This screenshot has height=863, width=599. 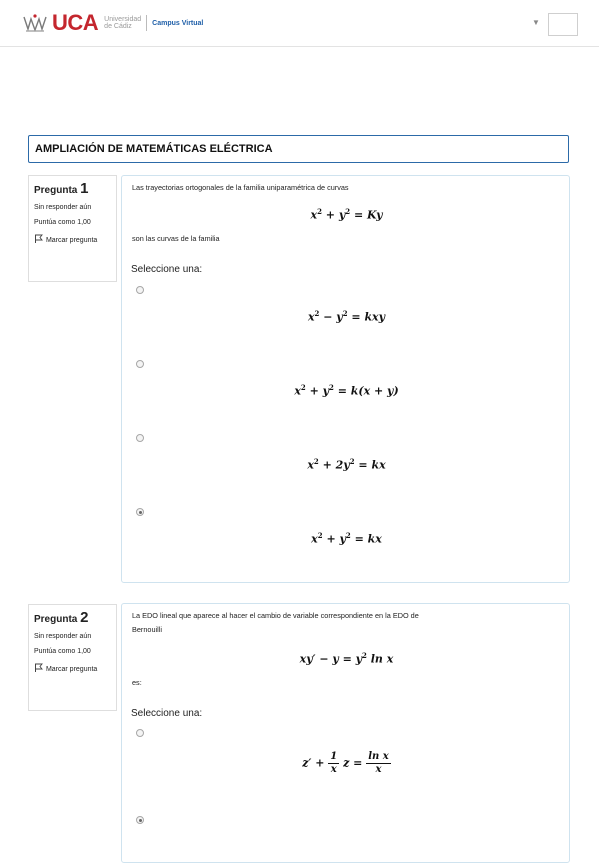 I want to click on question-number-value: 1, so click(x=84, y=188).